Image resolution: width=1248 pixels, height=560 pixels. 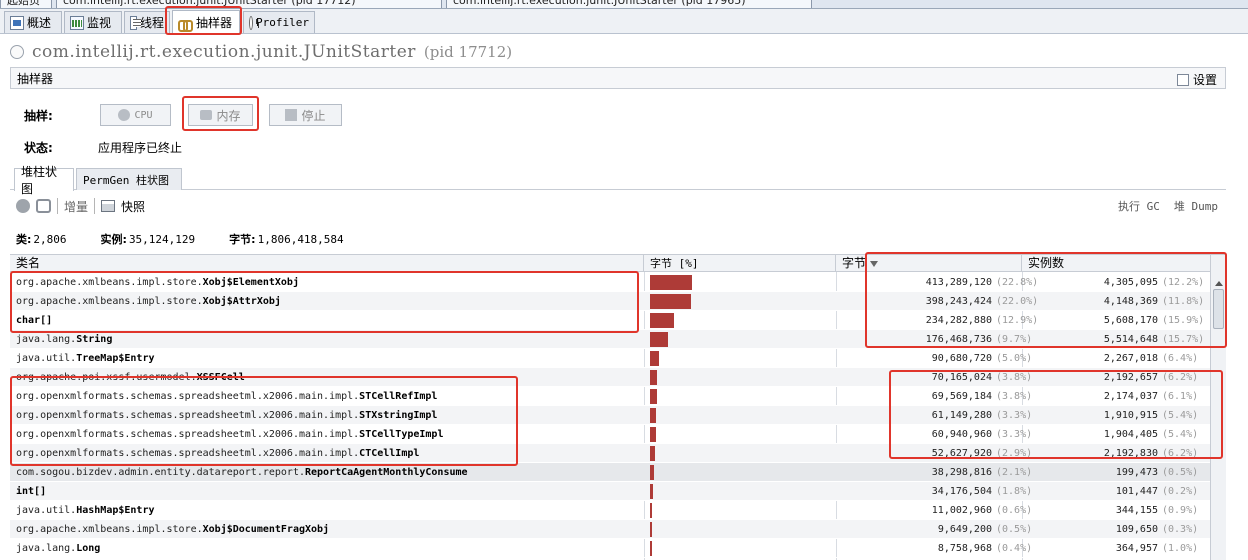 What do you see at coordinates (1196, 79) in the screenshot?
I see `settings-toggle: 设置` at bounding box center [1196, 79].